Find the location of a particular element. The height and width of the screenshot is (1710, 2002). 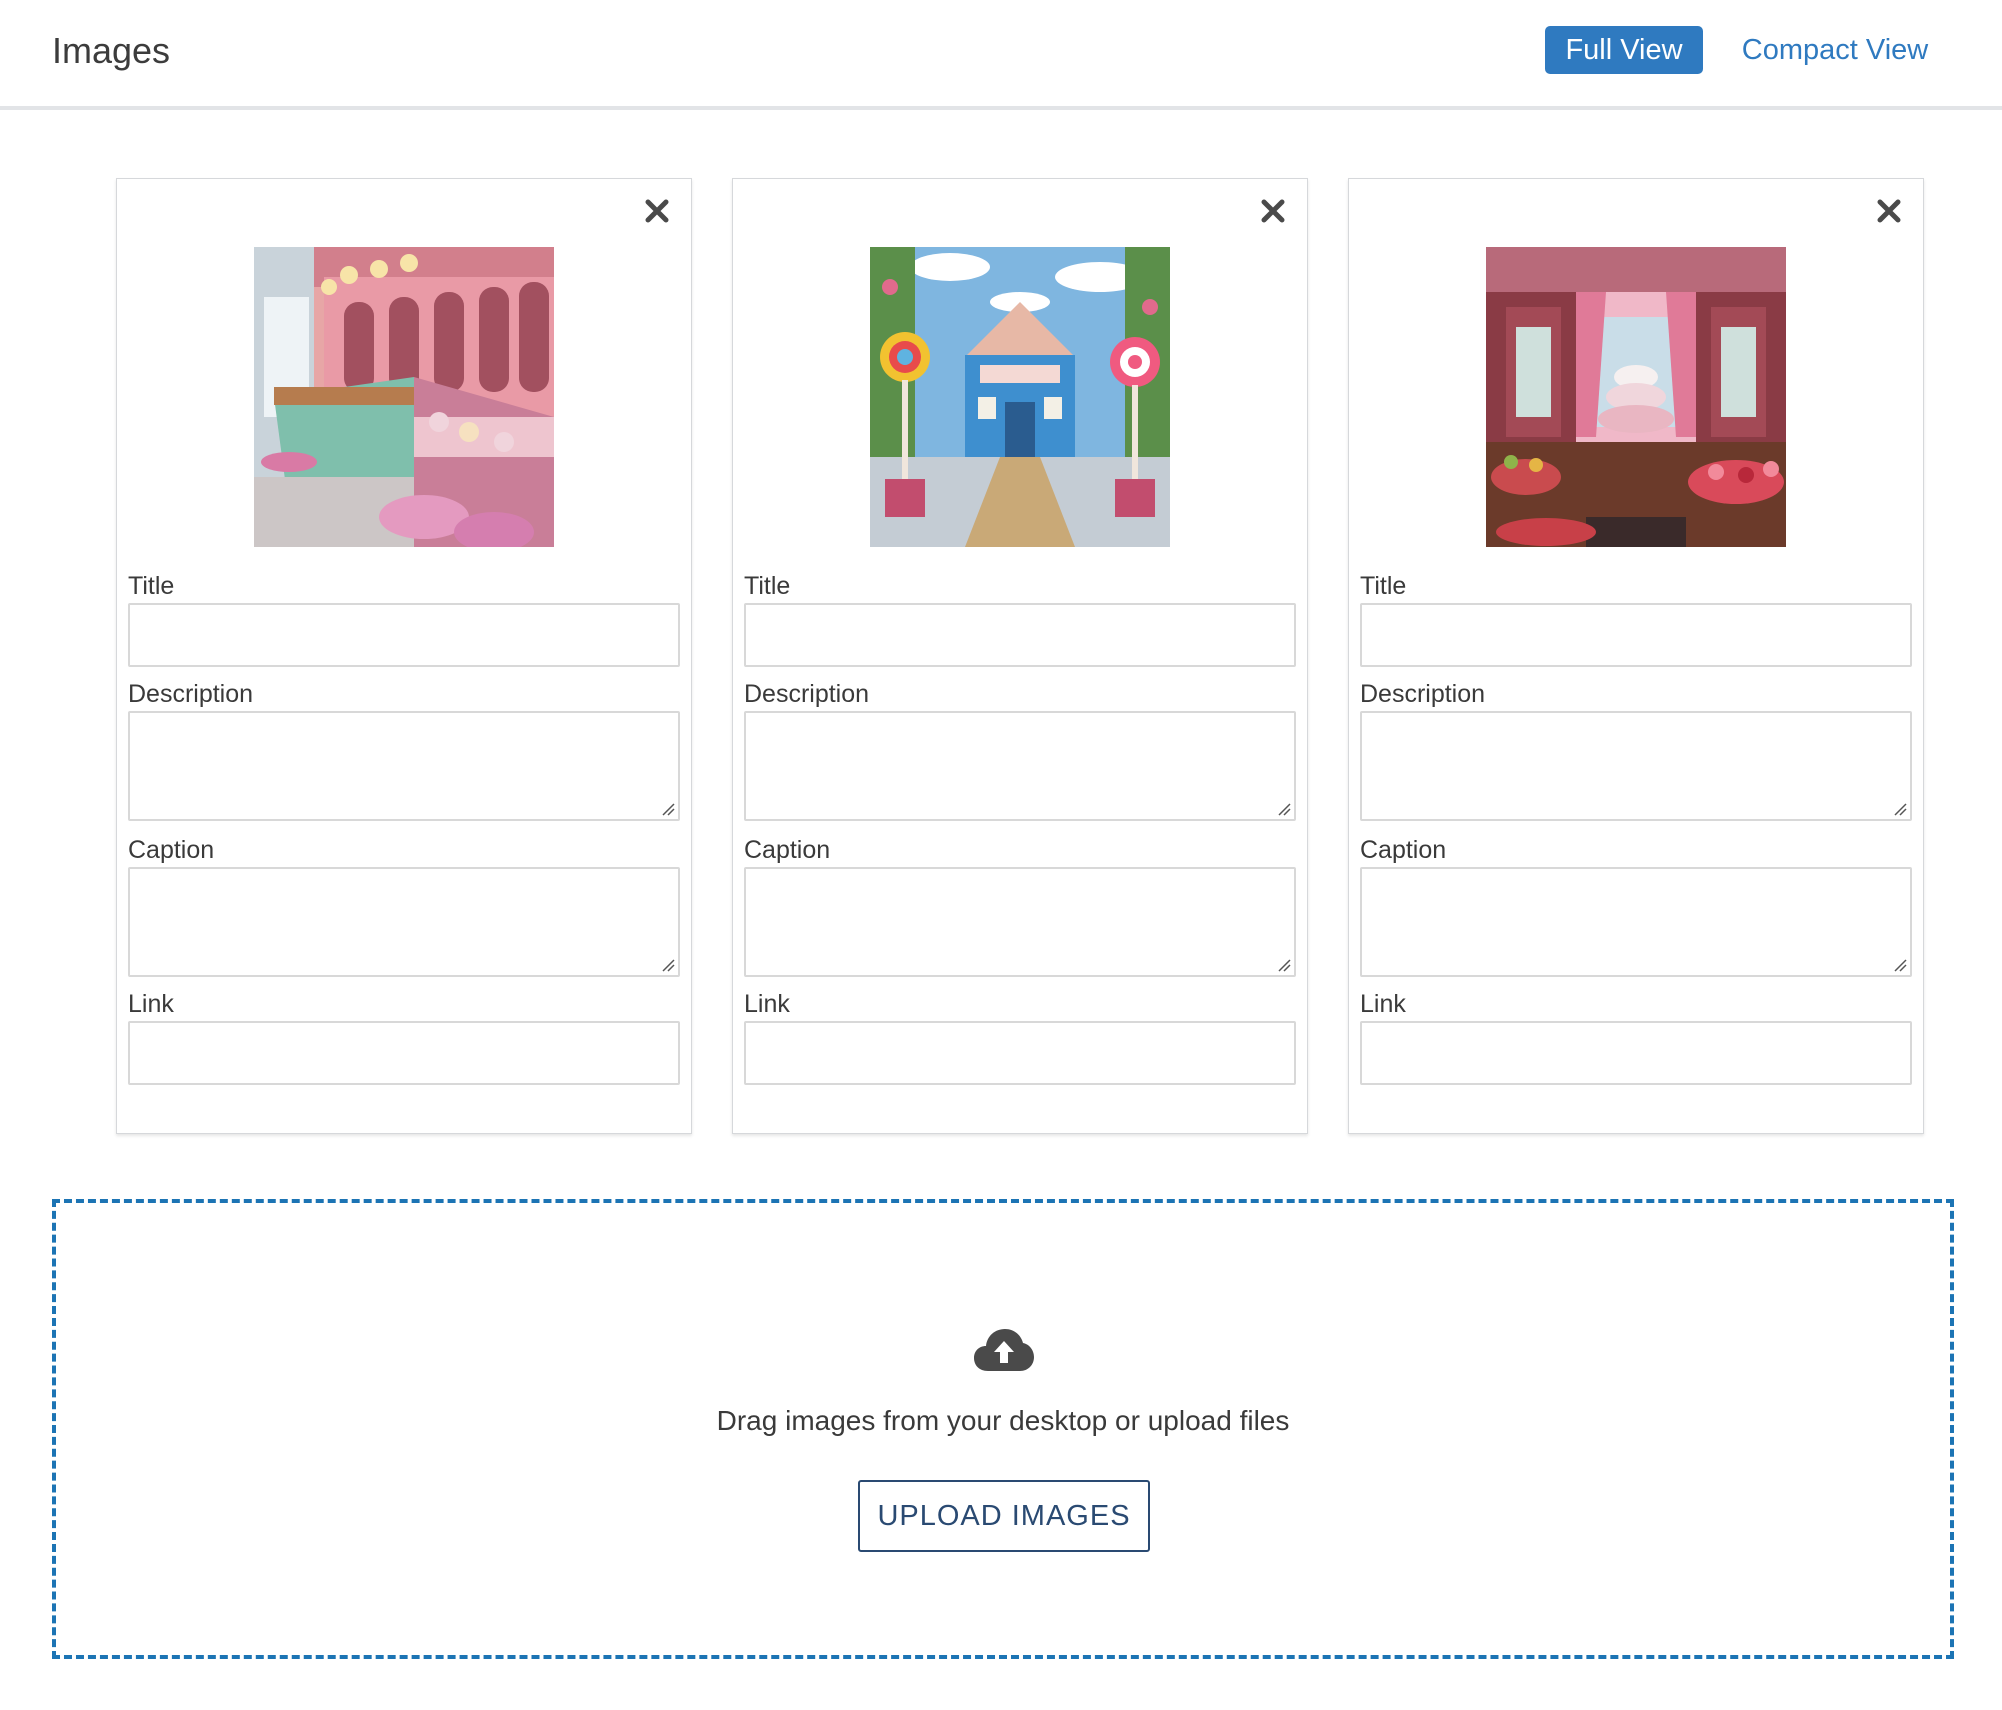

candy-shop-image is located at coordinates (404, 397).